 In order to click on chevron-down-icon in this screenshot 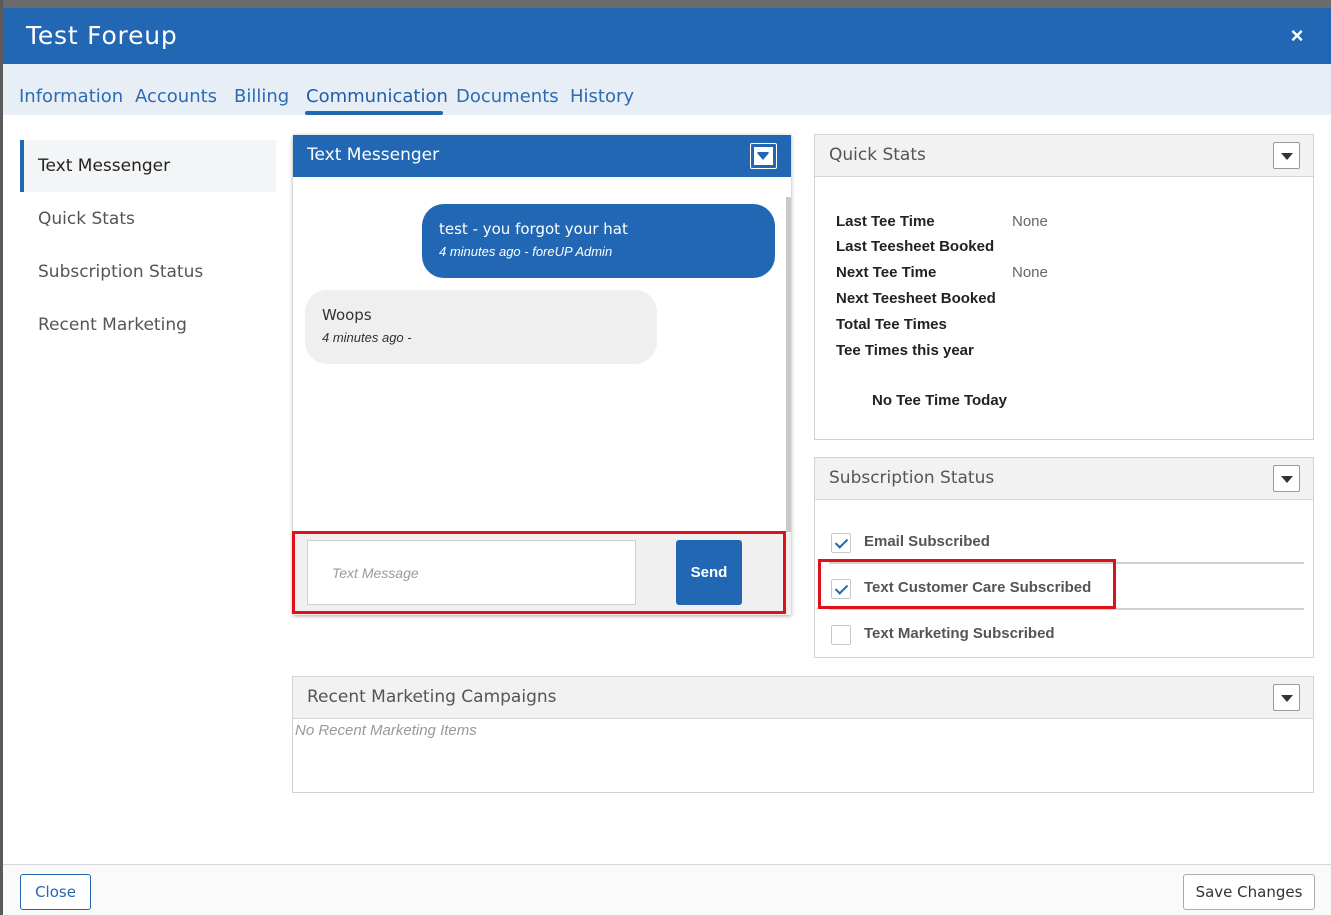, I will do `click(763, 156)`.